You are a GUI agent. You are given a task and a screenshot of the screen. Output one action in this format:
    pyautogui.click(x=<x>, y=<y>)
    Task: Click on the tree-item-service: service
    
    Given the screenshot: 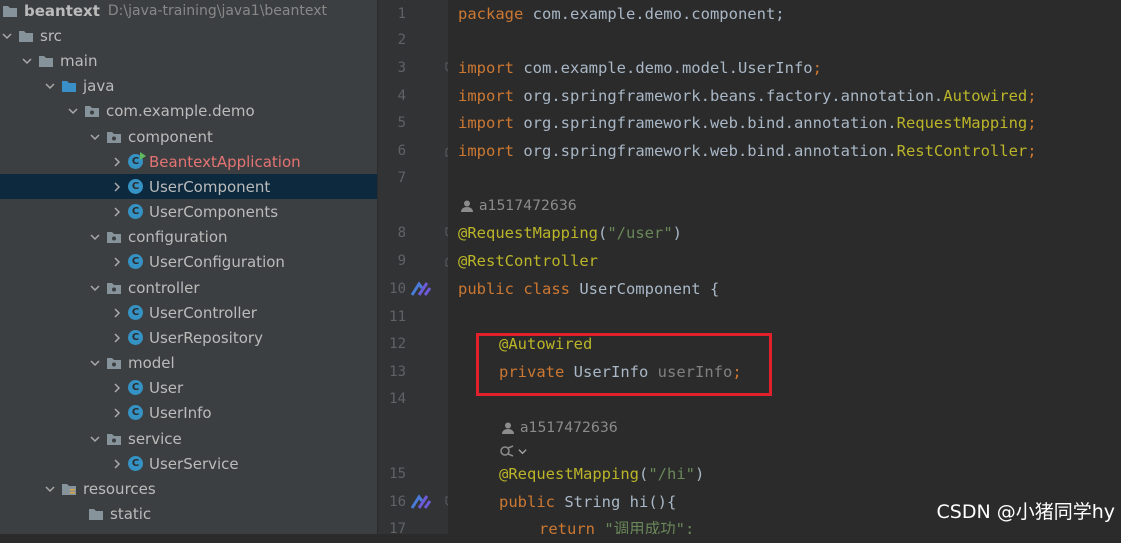 What is the action you would take?
    pyautogui.click(x=188, y=438)
    